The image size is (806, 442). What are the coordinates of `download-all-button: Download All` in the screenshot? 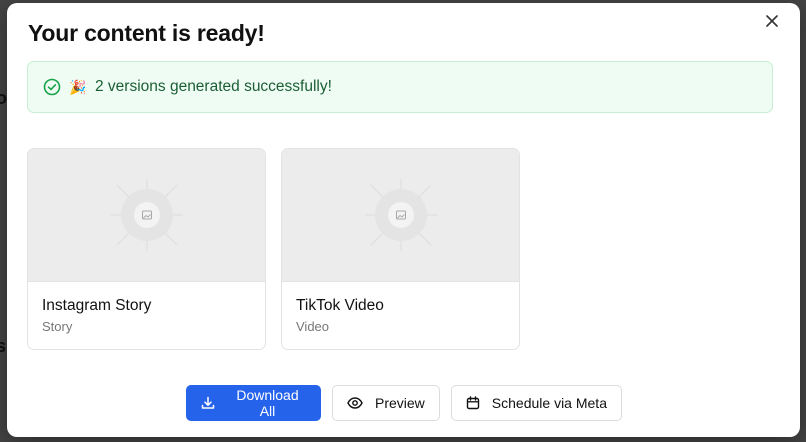 It's located at (253, 403).